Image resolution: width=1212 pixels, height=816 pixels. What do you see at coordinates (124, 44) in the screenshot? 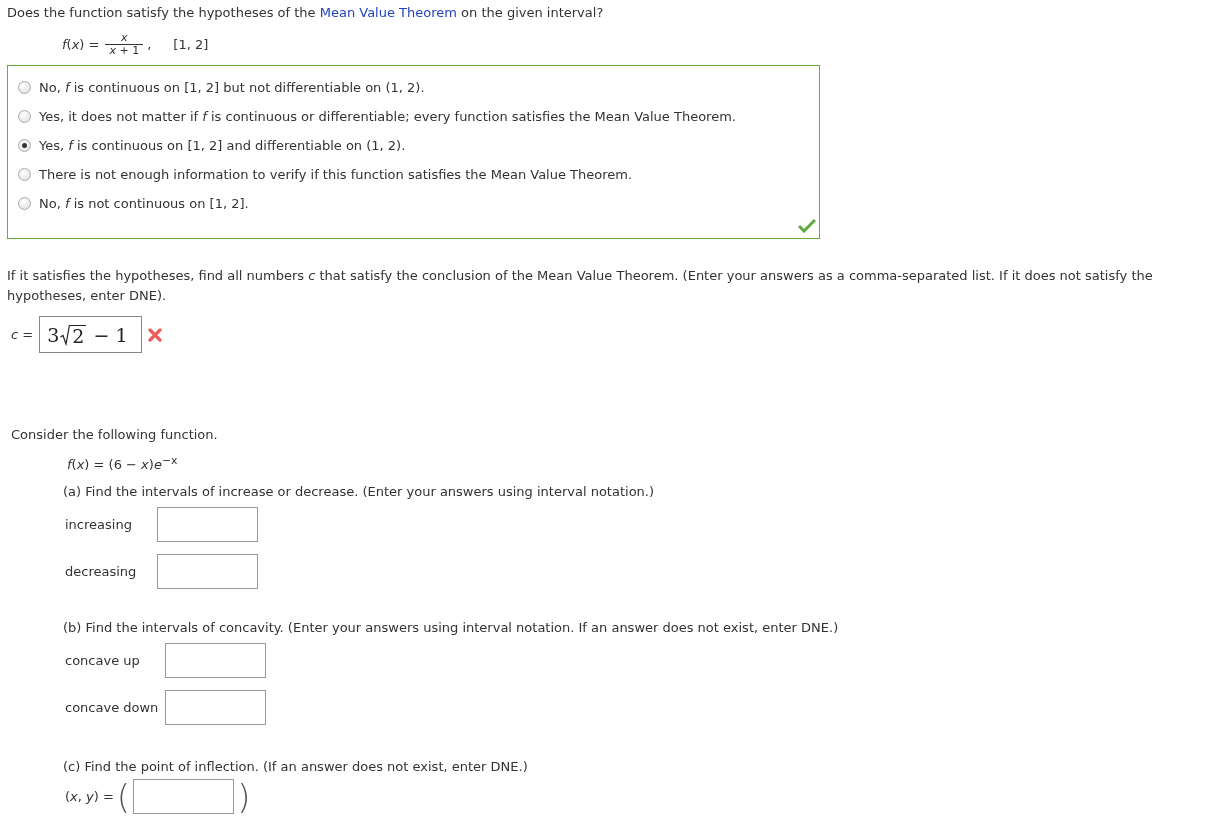
I see `fraction: x x + 1` at bounding box center [124, 44].